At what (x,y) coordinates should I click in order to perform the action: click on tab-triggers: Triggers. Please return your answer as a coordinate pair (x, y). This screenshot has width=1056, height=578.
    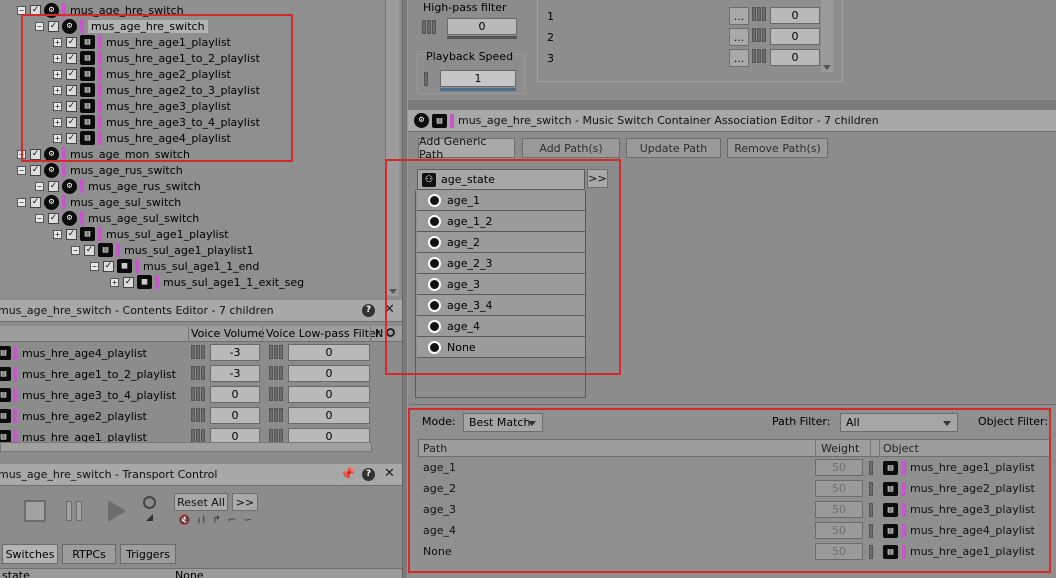
    Looking at the image, I should click on (148, 554).